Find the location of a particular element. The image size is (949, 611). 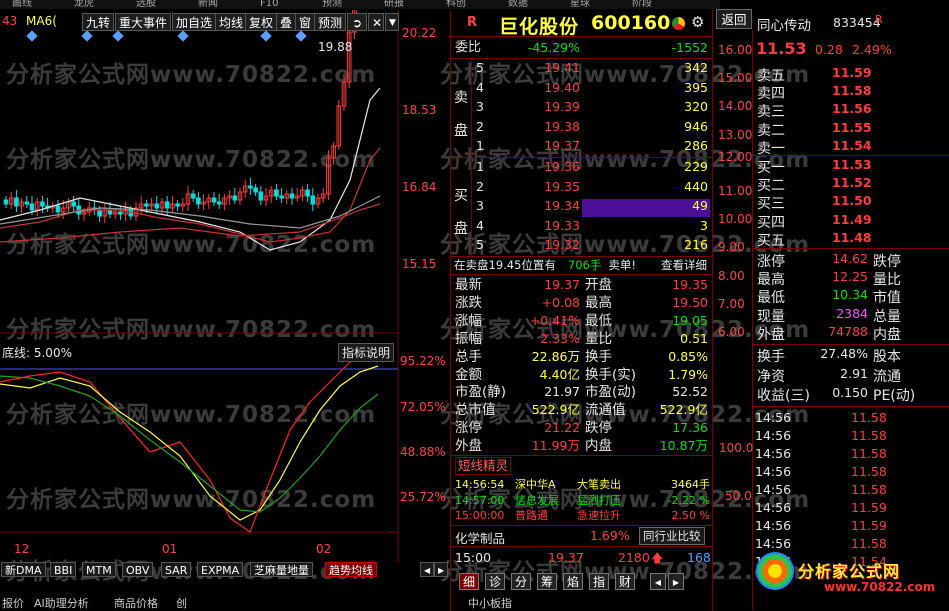

industry-compare-button: 同行业比较 is located at coordinates (672, 536).